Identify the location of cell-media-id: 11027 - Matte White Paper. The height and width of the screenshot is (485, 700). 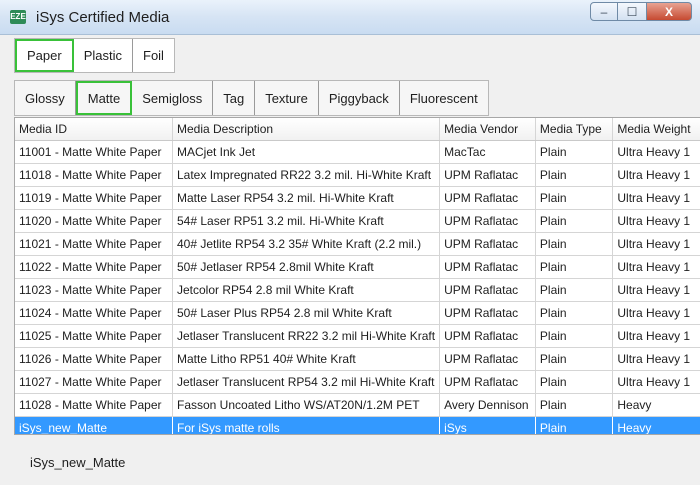
(94, 382).